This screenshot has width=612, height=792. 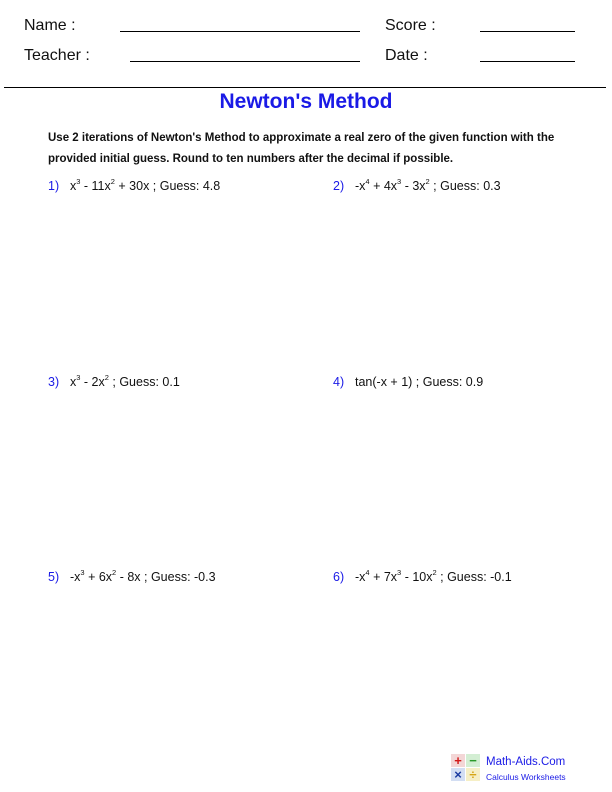 I want to click on problem-4: 4) tan(-x + 1) ; Guess: 0.9, so click(x=408, y=382).